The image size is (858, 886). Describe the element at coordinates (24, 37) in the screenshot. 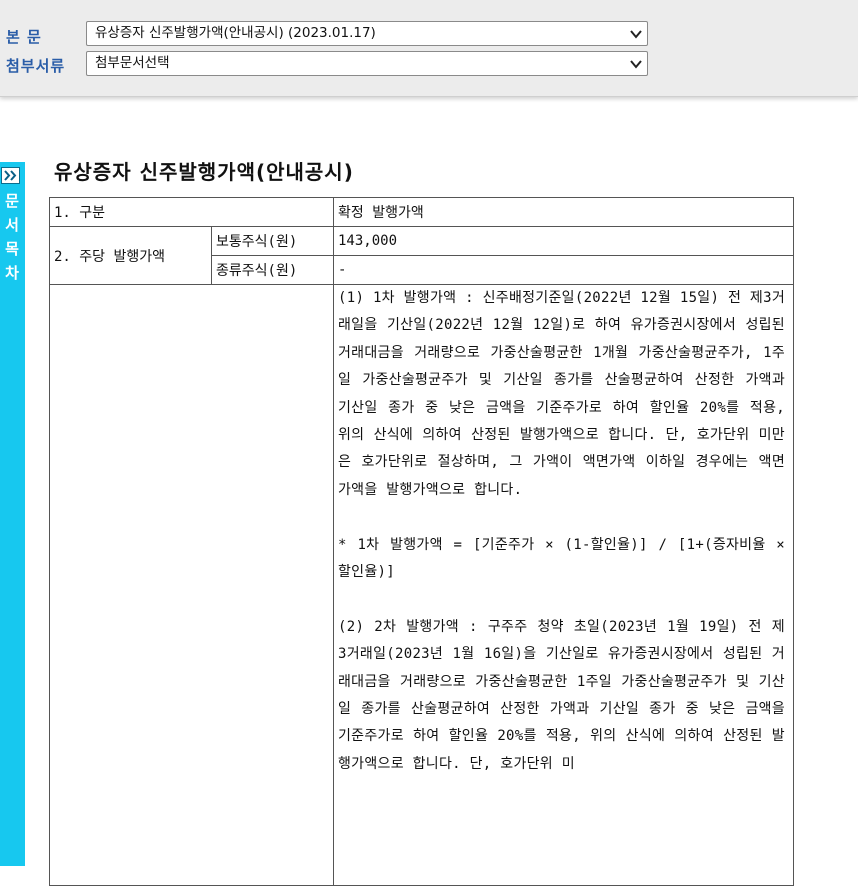

I see `main-doc-label: 본 문` at that location.